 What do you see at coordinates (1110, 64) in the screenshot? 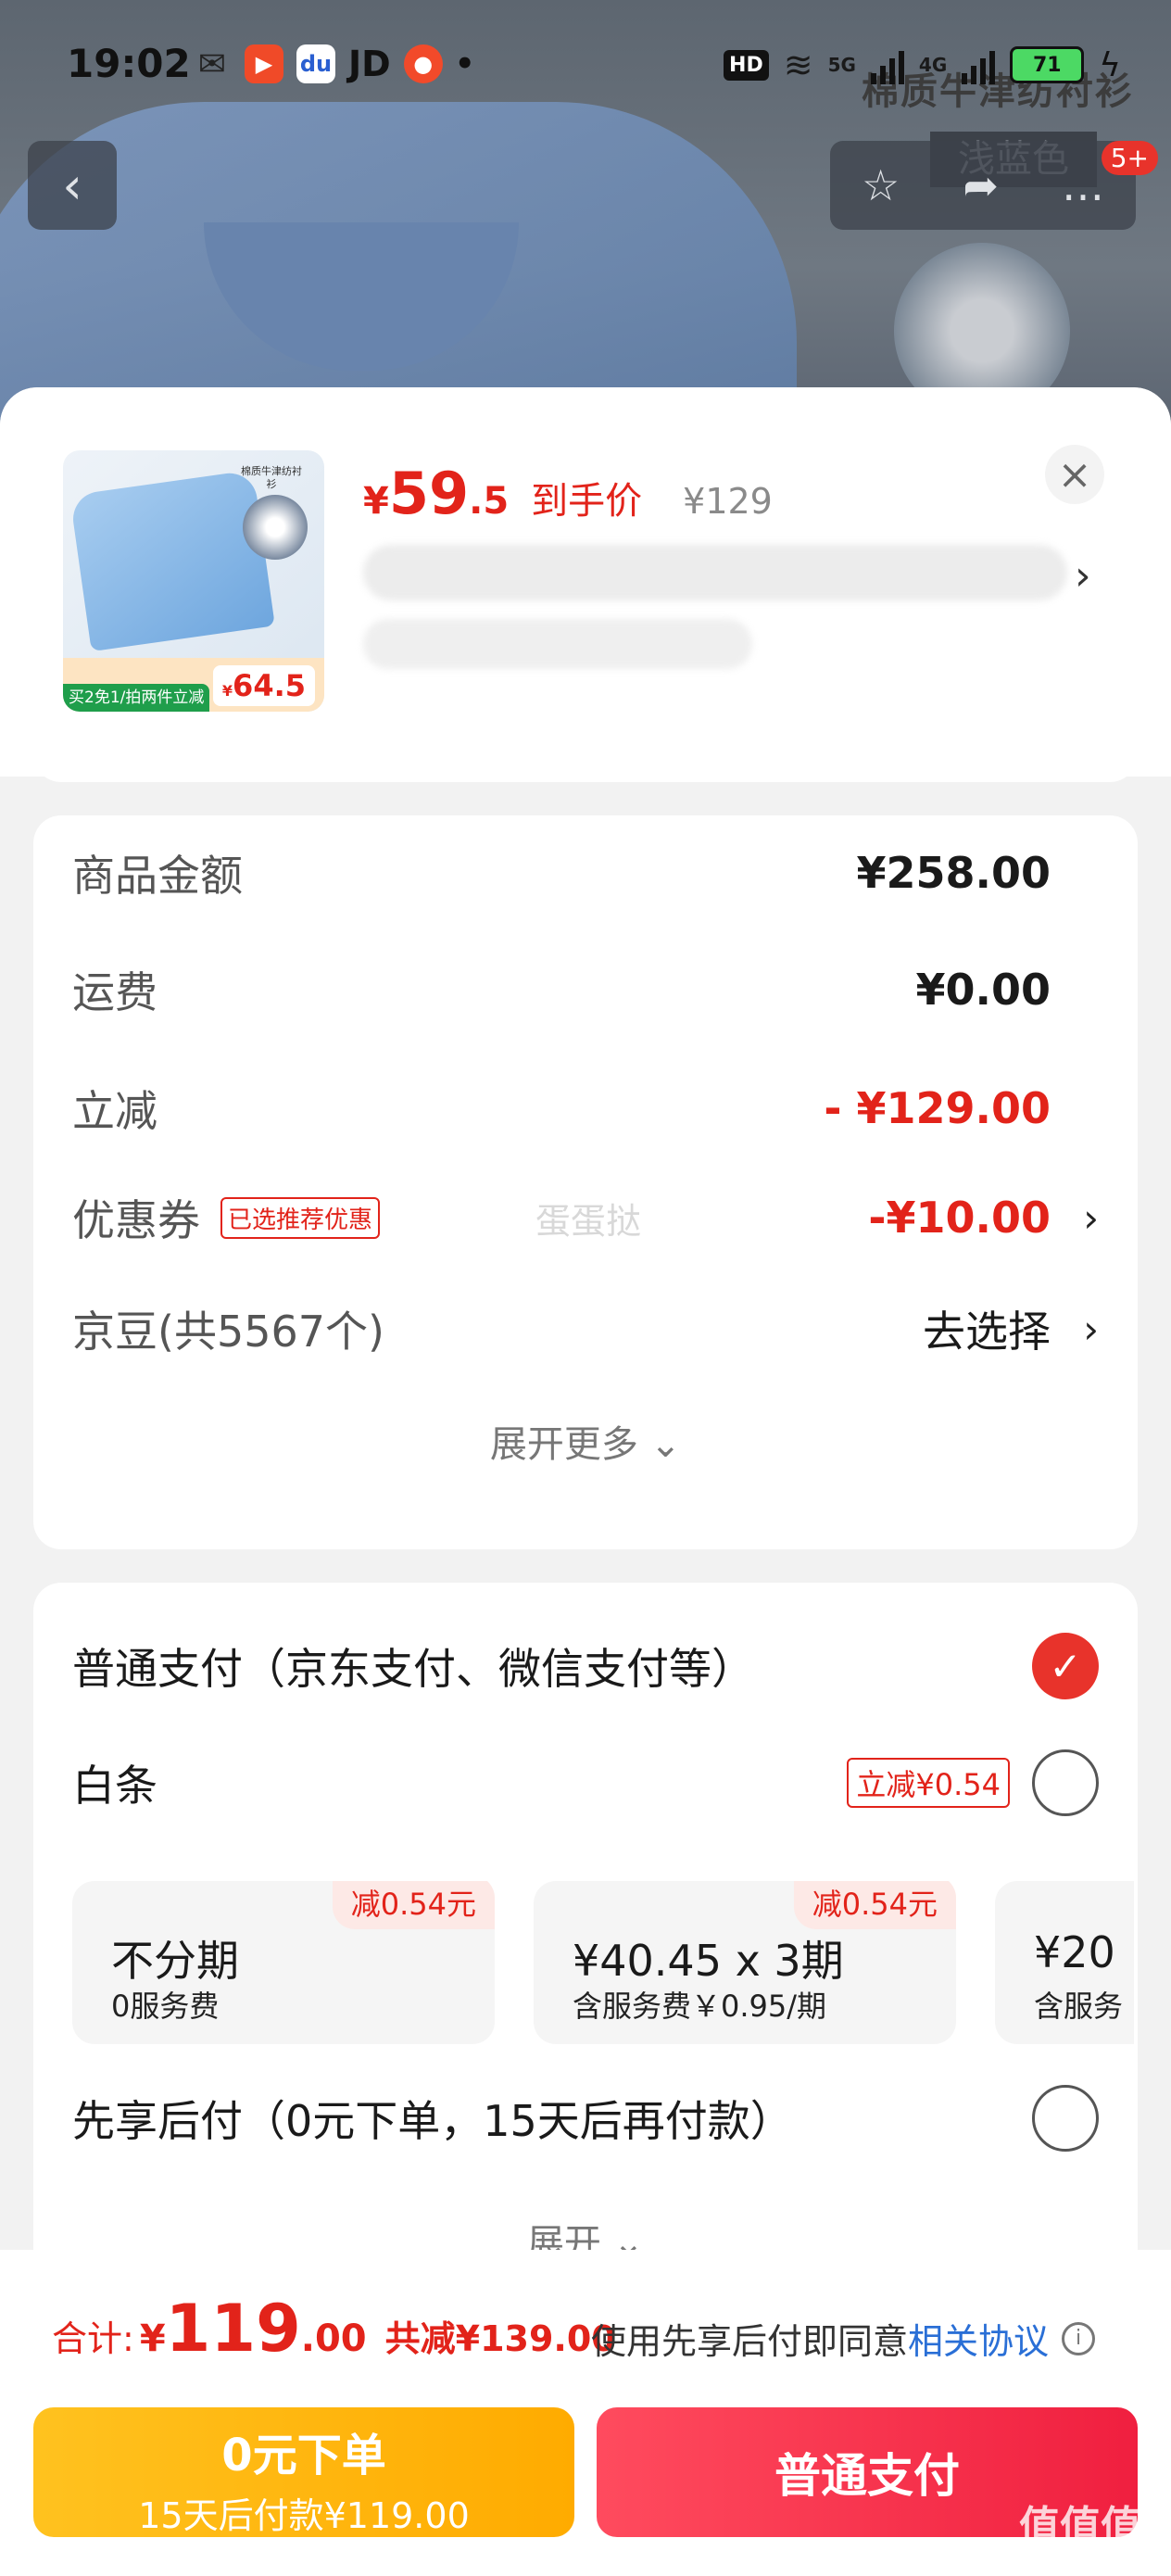
I see `charging-icon: ϟ` at bounding box center [1110, 64].